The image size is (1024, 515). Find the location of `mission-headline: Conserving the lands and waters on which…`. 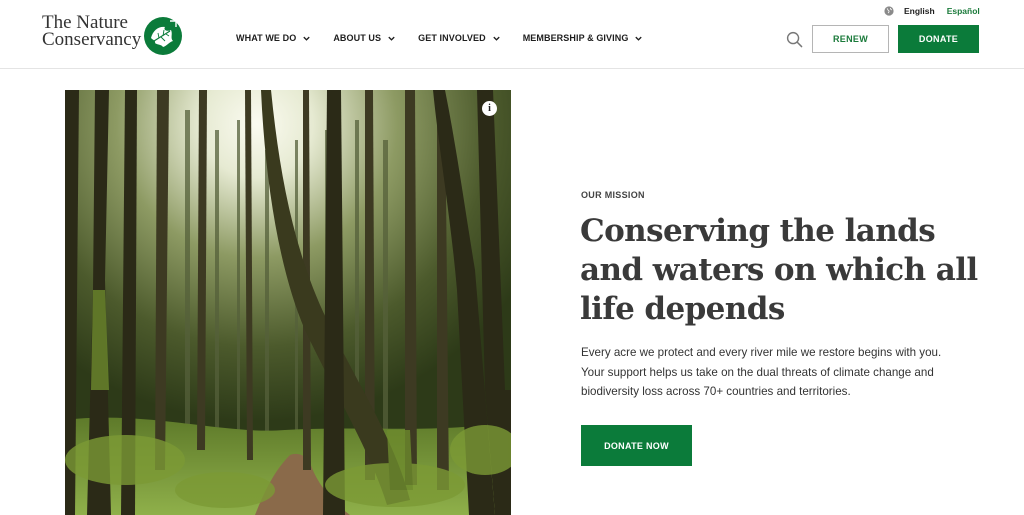

mission-headline: Conserving the lands and waters on which… is located at coordinates (779, 270).